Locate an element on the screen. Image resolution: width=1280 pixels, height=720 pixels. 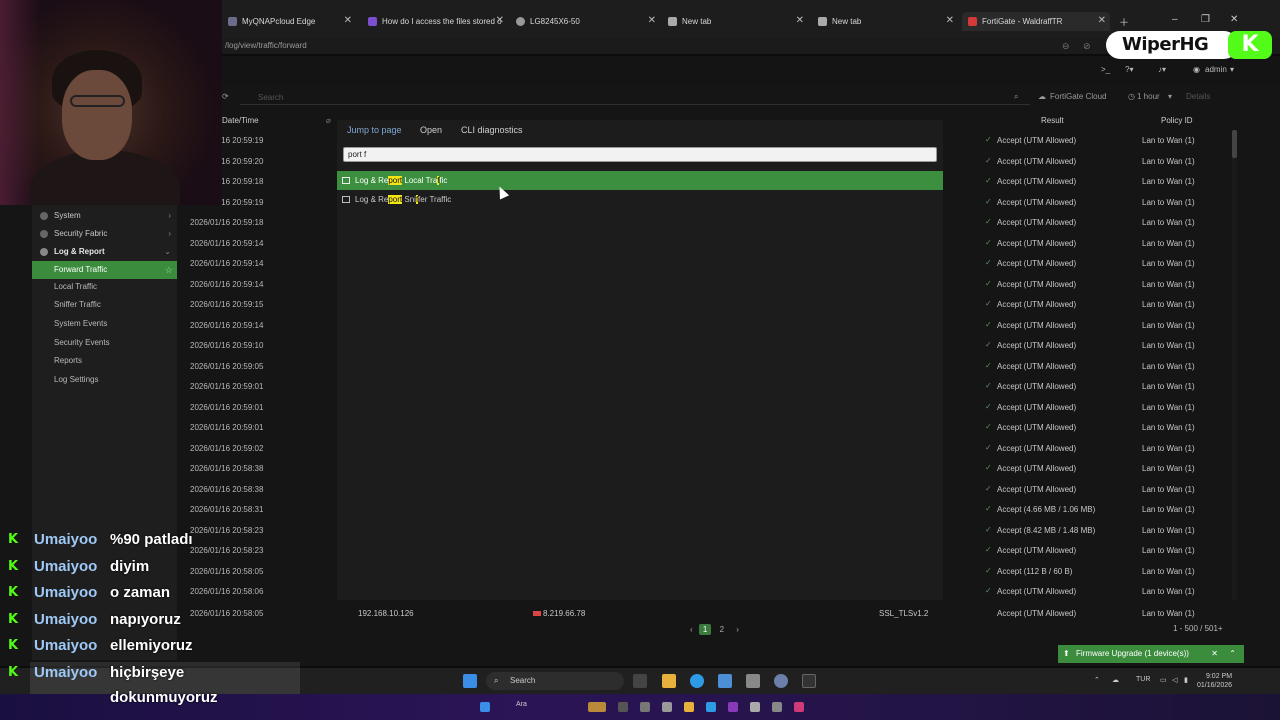
column-header-date: Date/Time is located at coordinates (240, 120).